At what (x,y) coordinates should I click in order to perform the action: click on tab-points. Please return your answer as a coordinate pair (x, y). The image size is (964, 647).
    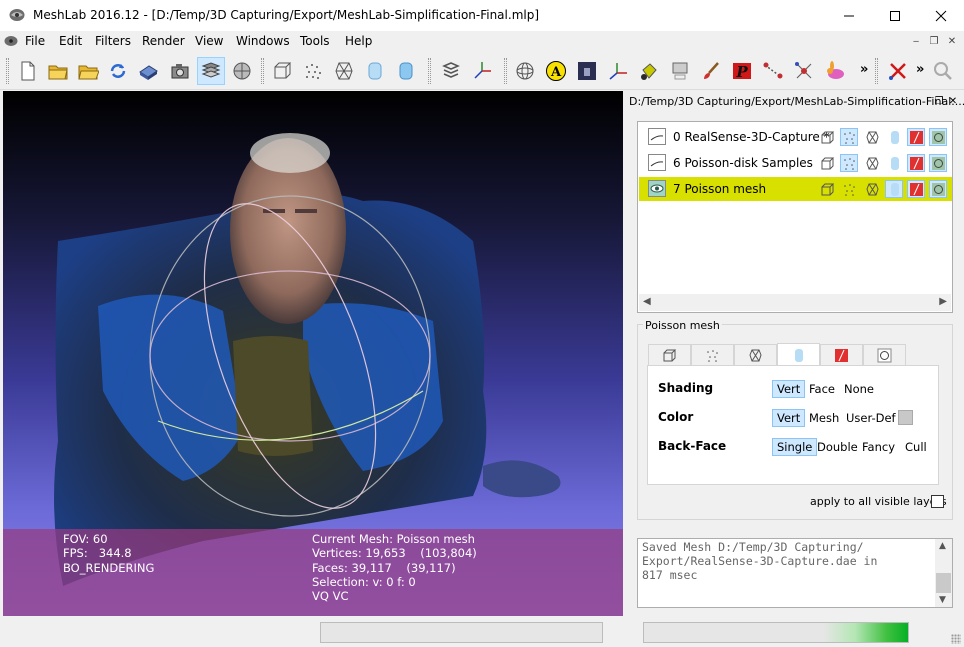
    Looking at the image, I should click on (712, 354).